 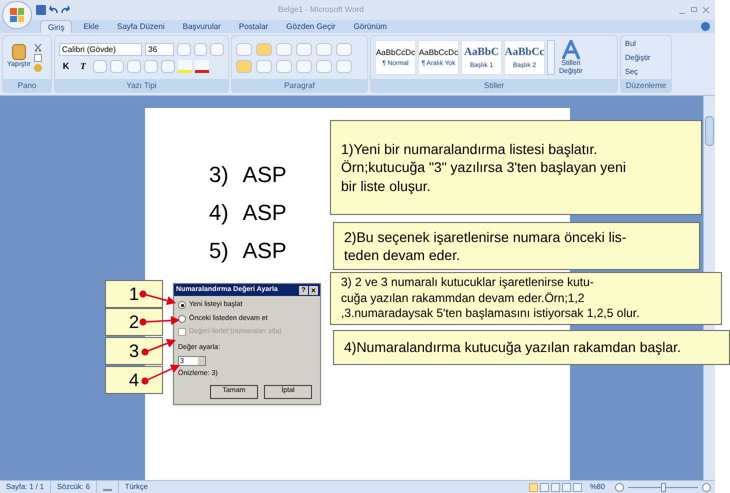 What do you see at coordinates (17, 15) in the screenshot?
I see `office-logo-button` at bounding box center [17, 15].